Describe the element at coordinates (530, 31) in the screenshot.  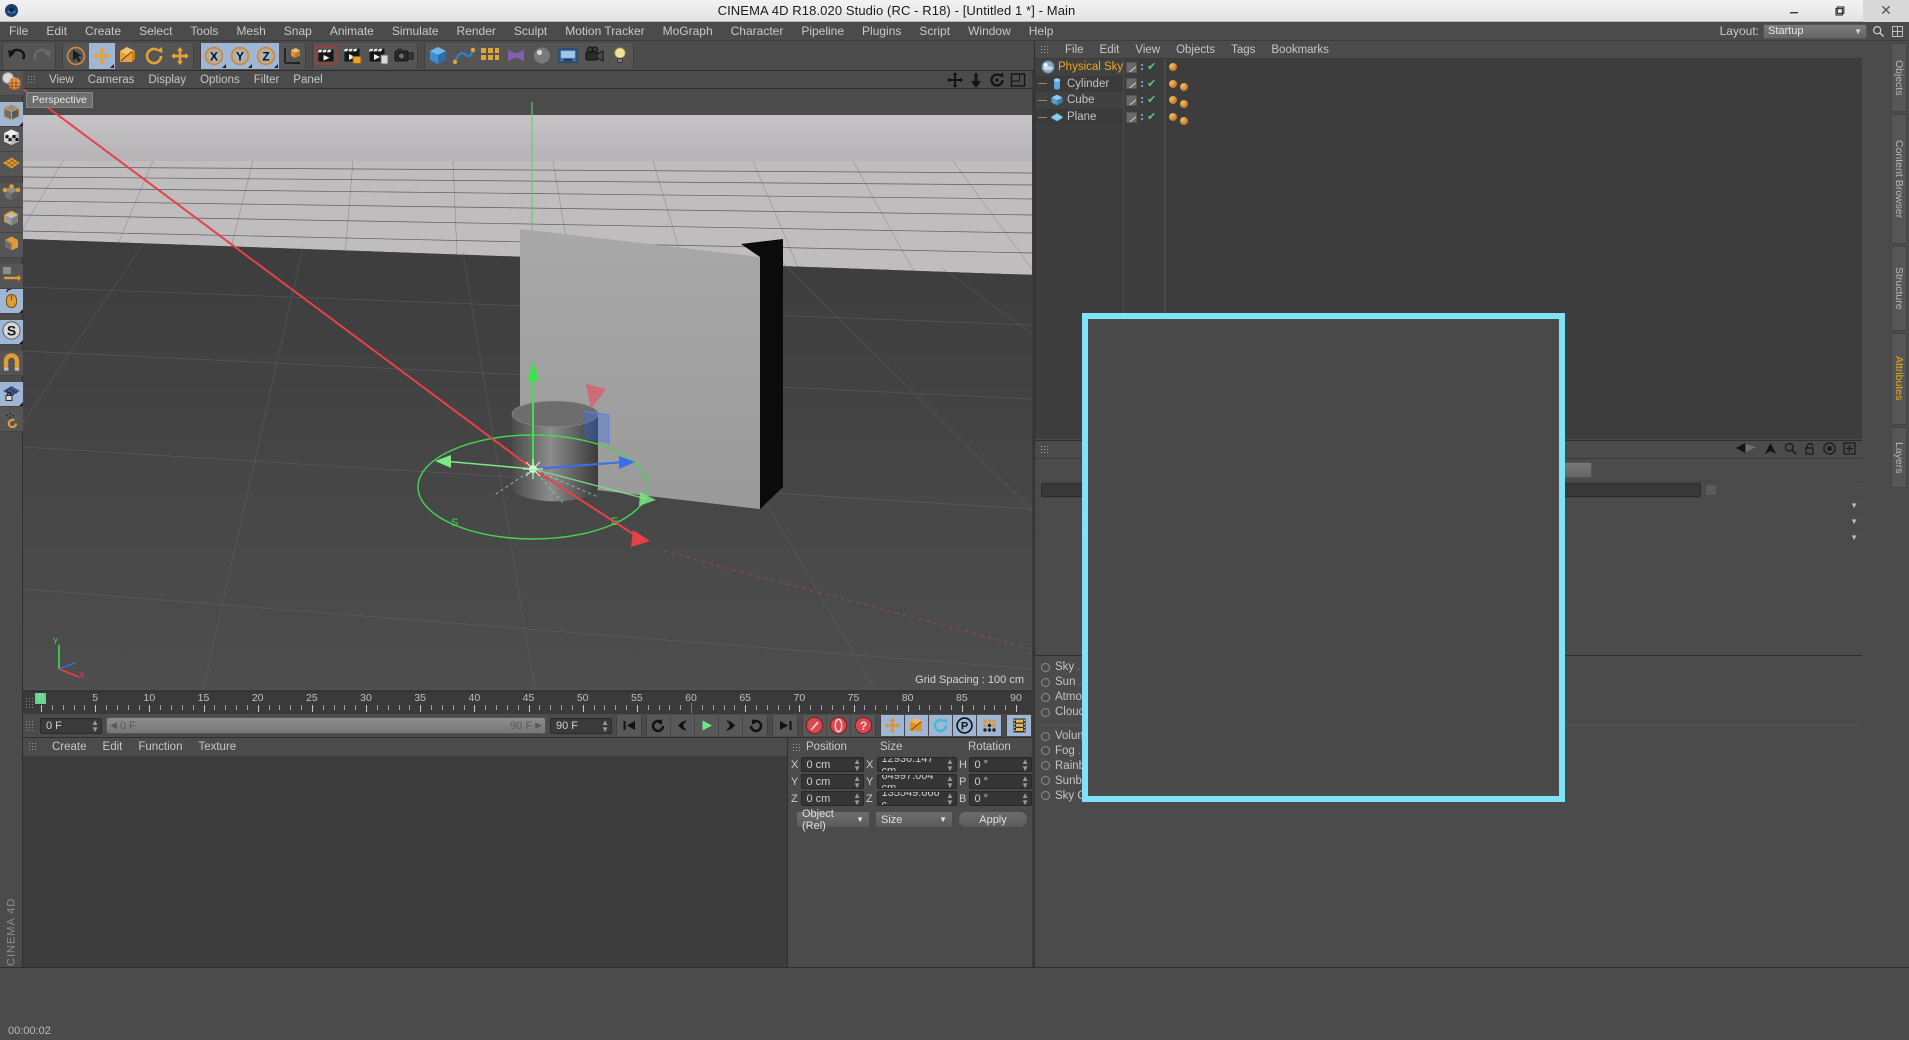
I see `menu-item-sculpt: Sculpt` at that location.